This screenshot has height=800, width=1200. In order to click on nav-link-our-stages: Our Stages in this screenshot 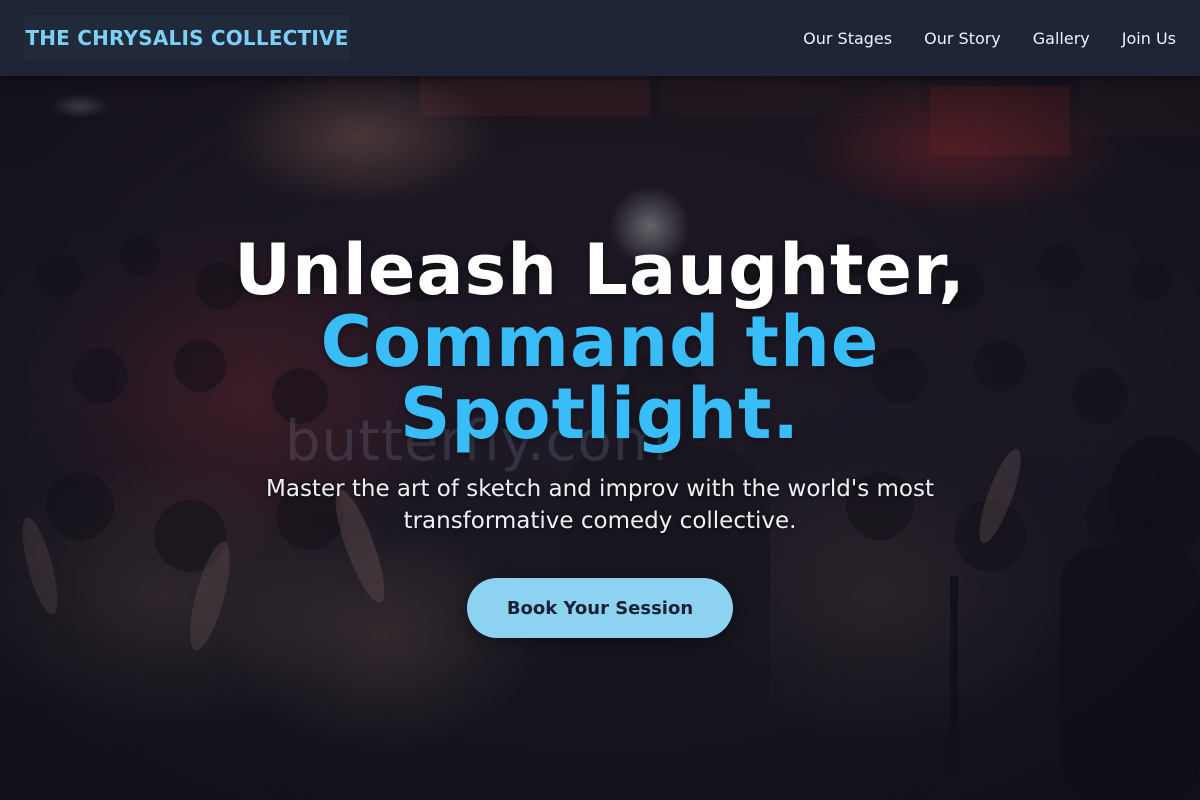, I will do `click(847, 38)`.